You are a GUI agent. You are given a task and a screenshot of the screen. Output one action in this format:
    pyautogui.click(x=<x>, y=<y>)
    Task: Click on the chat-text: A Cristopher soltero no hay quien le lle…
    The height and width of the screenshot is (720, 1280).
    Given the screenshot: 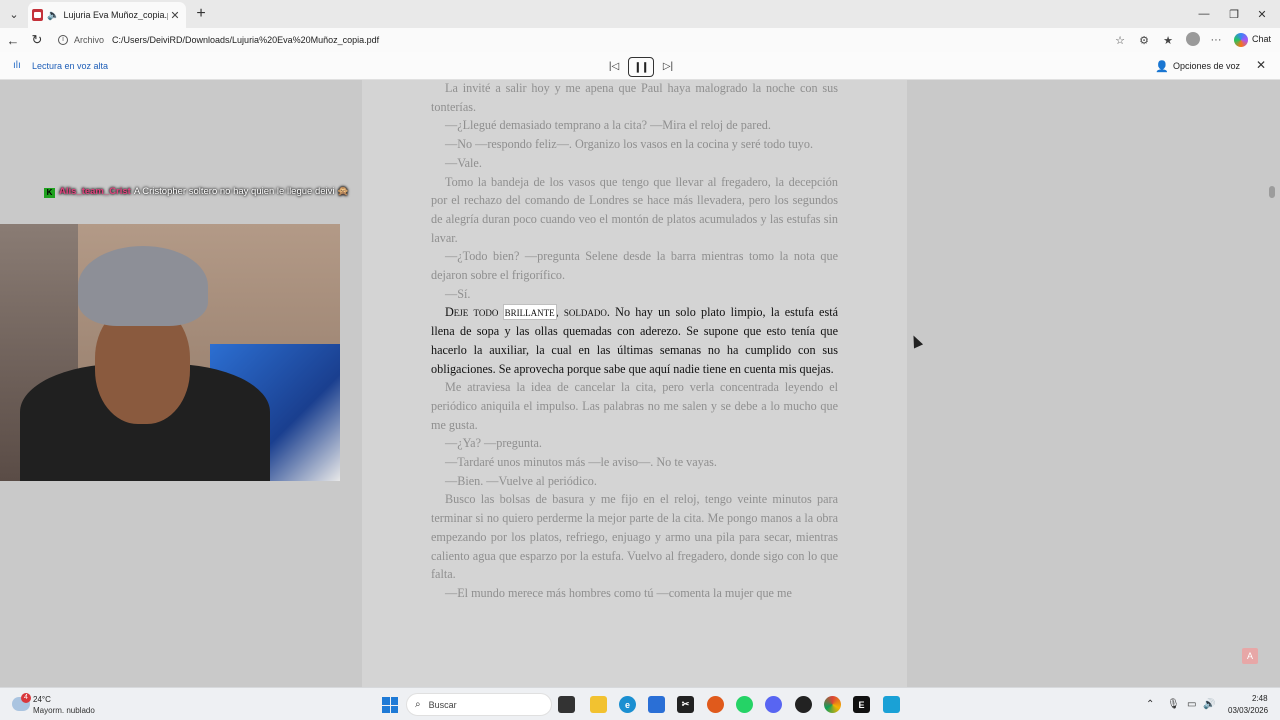 What is the action you would take?
    pyautogui.click(x=241, y=191)
    